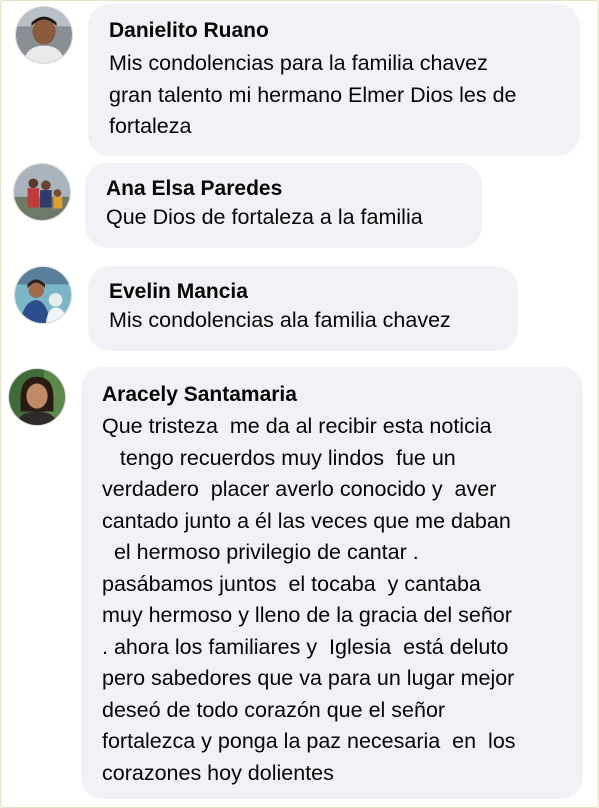 The image size is (599, 808). Describe the element at coordinates (294, 189) in the screenshot. I see `comment-author: Ana Elsa Paredes` at that location.